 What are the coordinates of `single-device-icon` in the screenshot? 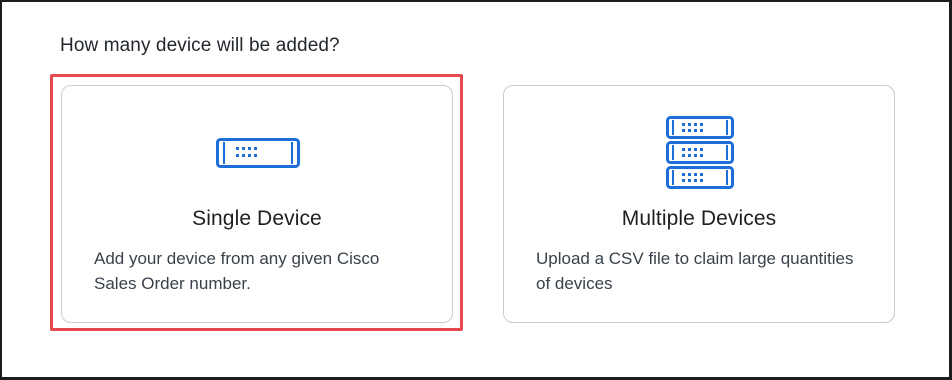 It's located at (258, 155).